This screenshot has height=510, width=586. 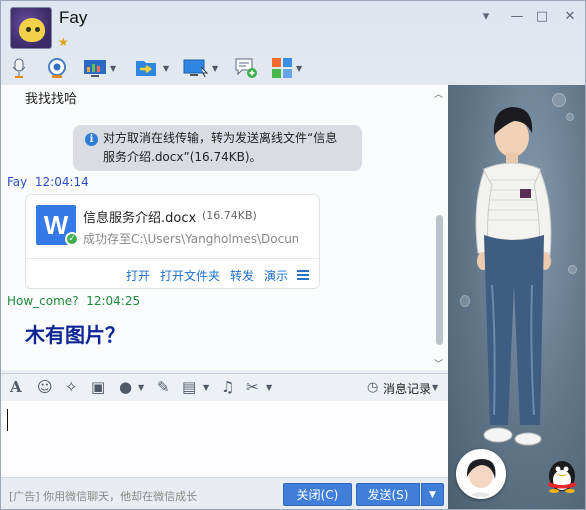 I want to click on input-toolbar: A ☺ ✧ ▣ ● ▼ ✎ ▤ ▼ ♫ ✂ ▼ ◷ 消息记录 ▼, so click(x=224, y=387).